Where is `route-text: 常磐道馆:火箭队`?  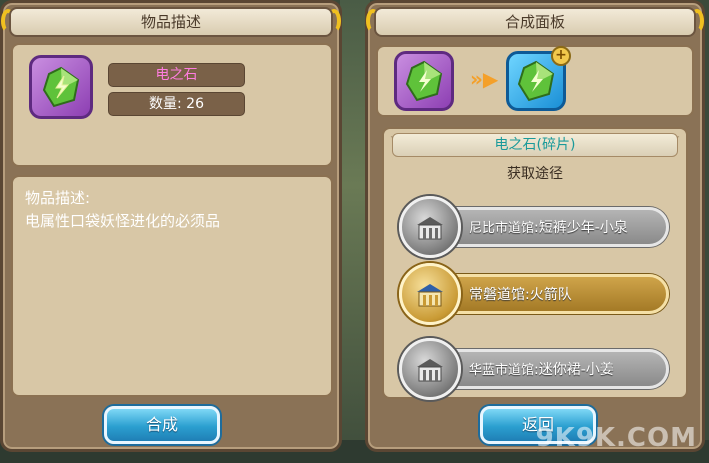 route-text: 常磐道馆:火箭队 is located at coordinates (520, 294).